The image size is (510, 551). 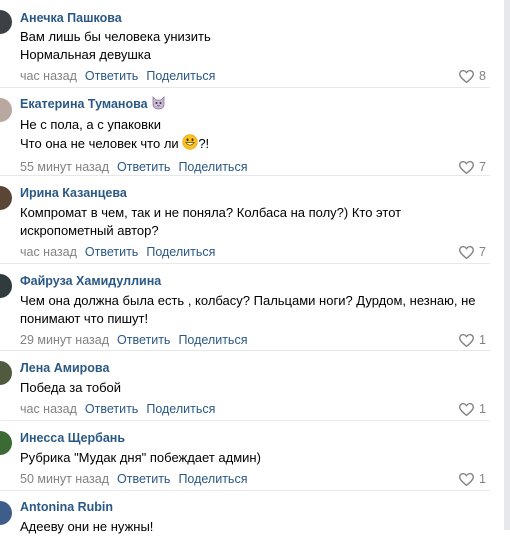 What do you see at coordinates (66, 507) in the screenshot?
I see `comment-author: Antonina Rubin` at bounding box center [66, 507].